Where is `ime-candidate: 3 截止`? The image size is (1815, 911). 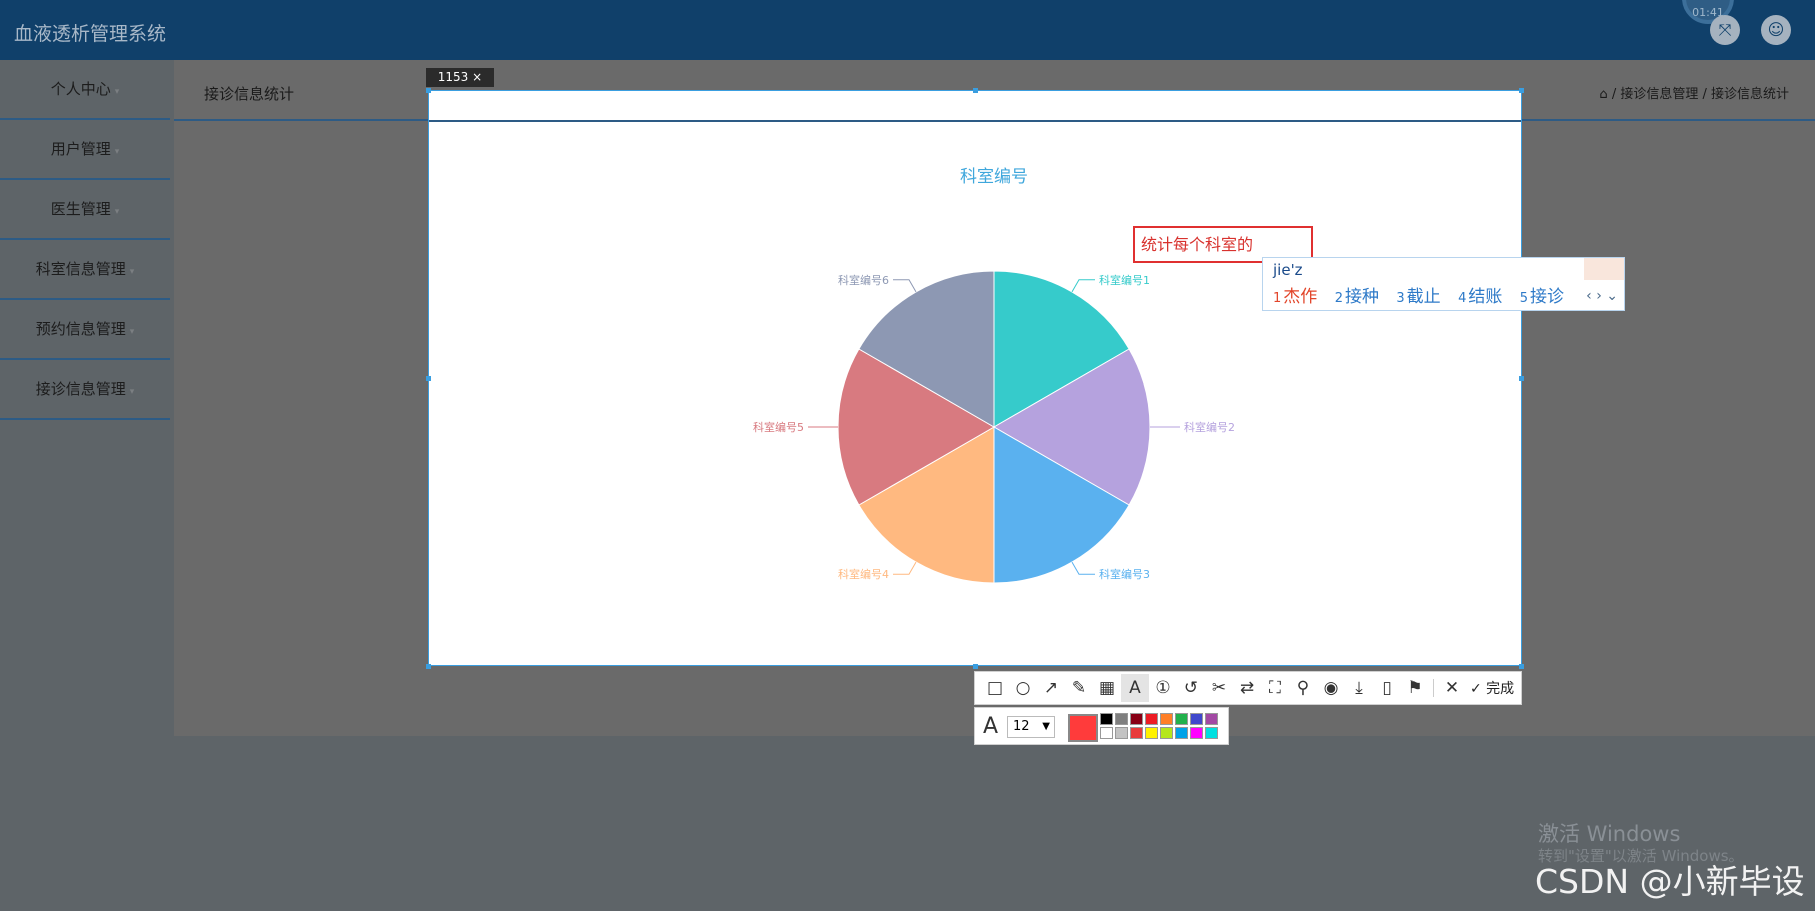
ime-candidate: 3 截止 is located at coordinates (1418, 297).